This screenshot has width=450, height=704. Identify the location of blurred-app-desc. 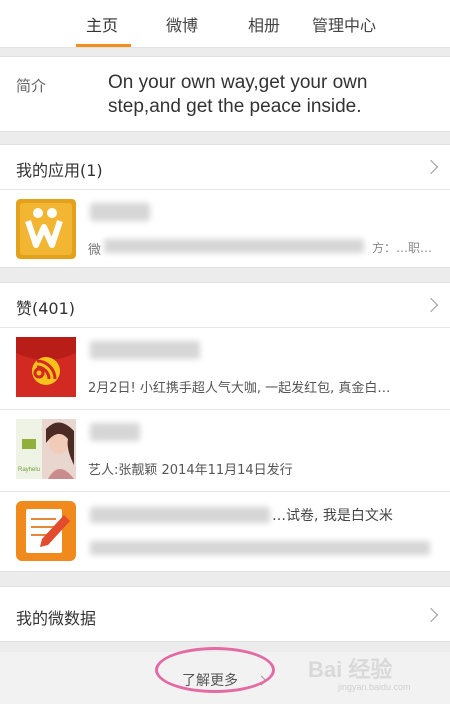
(234, 246).